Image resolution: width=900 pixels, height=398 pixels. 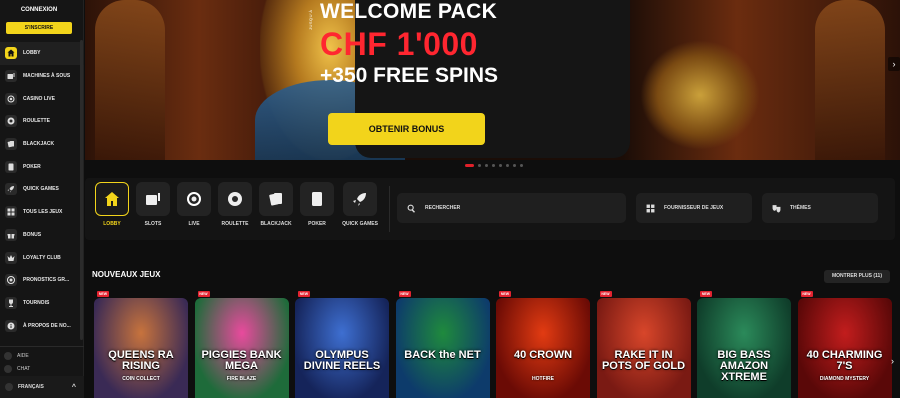 I want to click on game-card: NEW PIGGIES BANK MEGA FIRE BLAZE, so click(x=241, y=344).